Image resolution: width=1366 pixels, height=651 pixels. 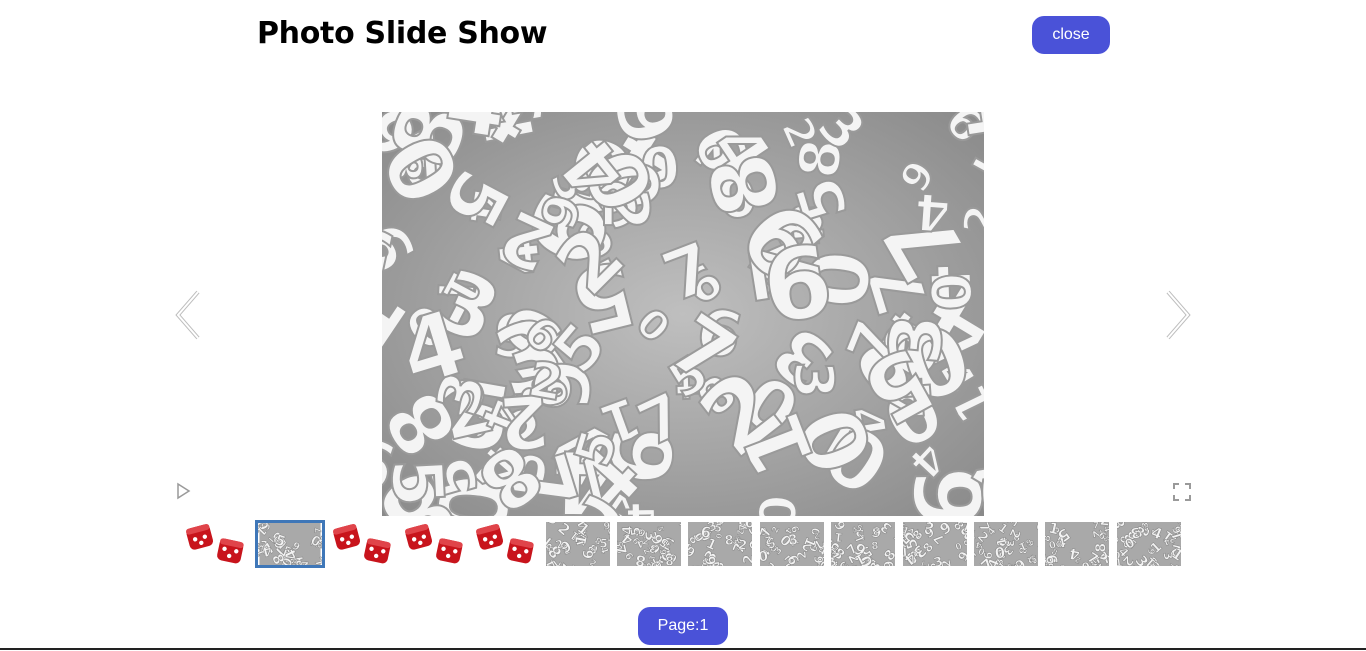 What do you see at coordinates (1071, 35) in the screenshot?
I see `close-button: close` at bounding box center [1071, 35].